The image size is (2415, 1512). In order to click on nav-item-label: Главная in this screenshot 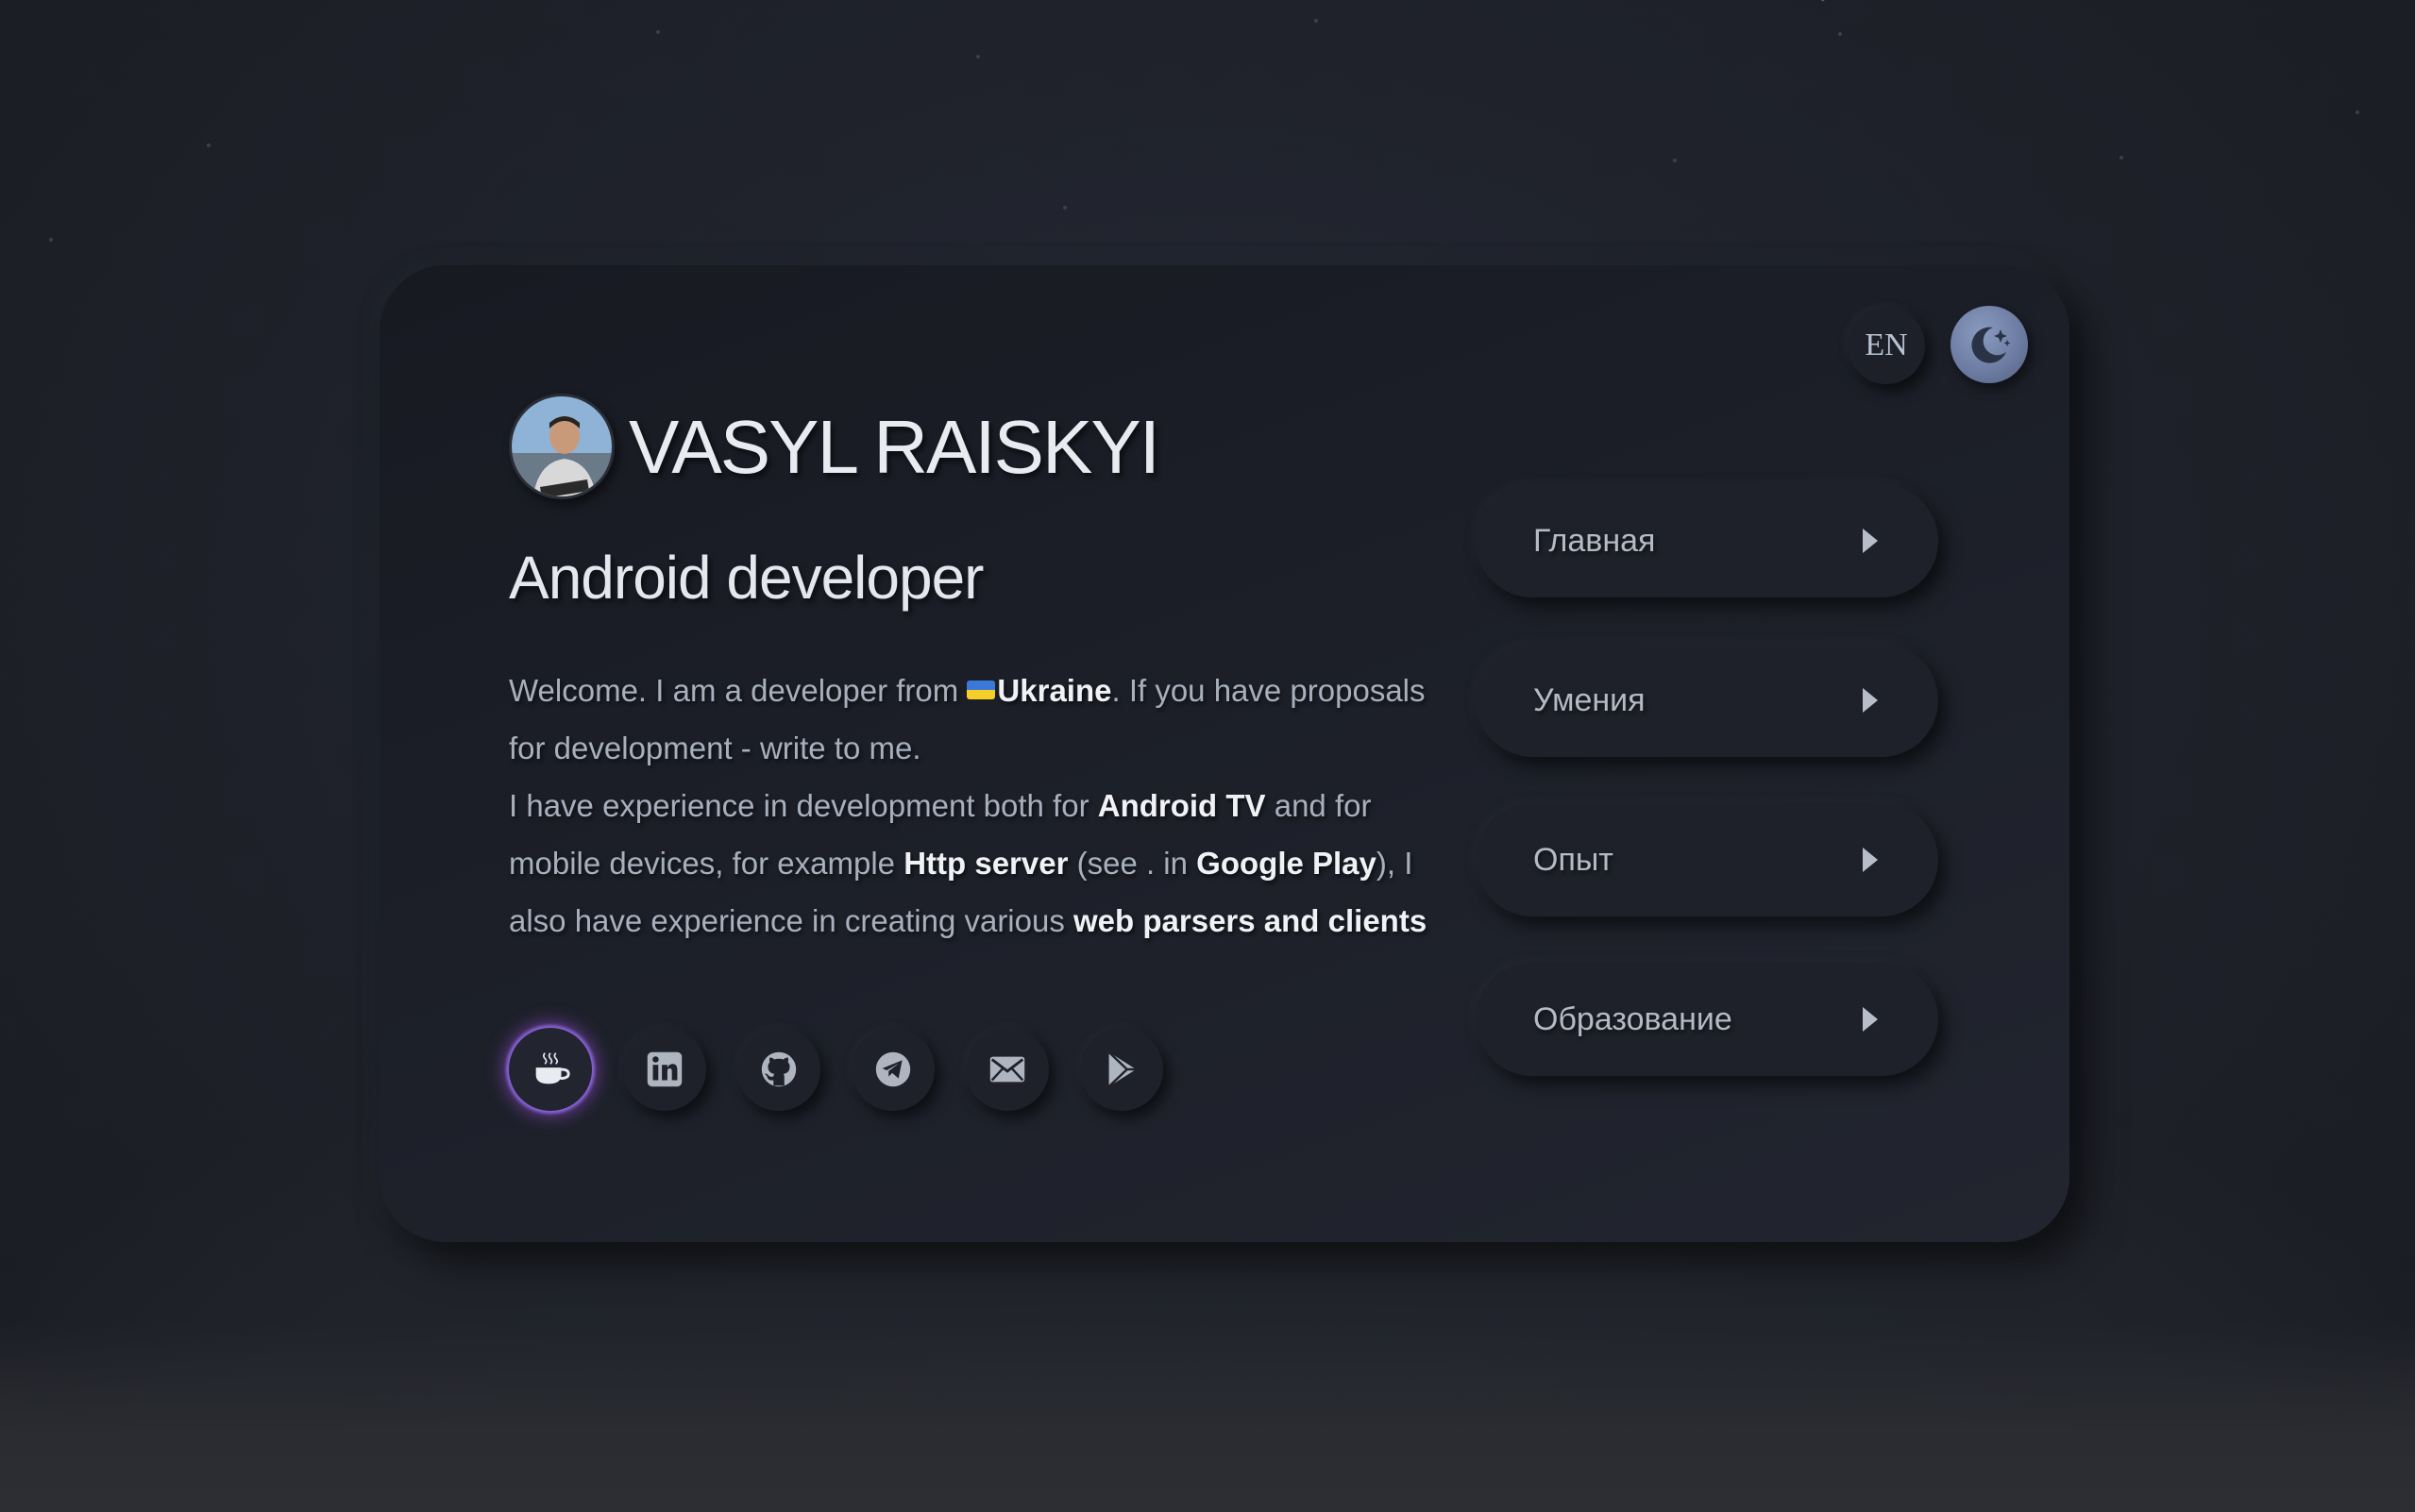, I will do `click(1594, 540)`.